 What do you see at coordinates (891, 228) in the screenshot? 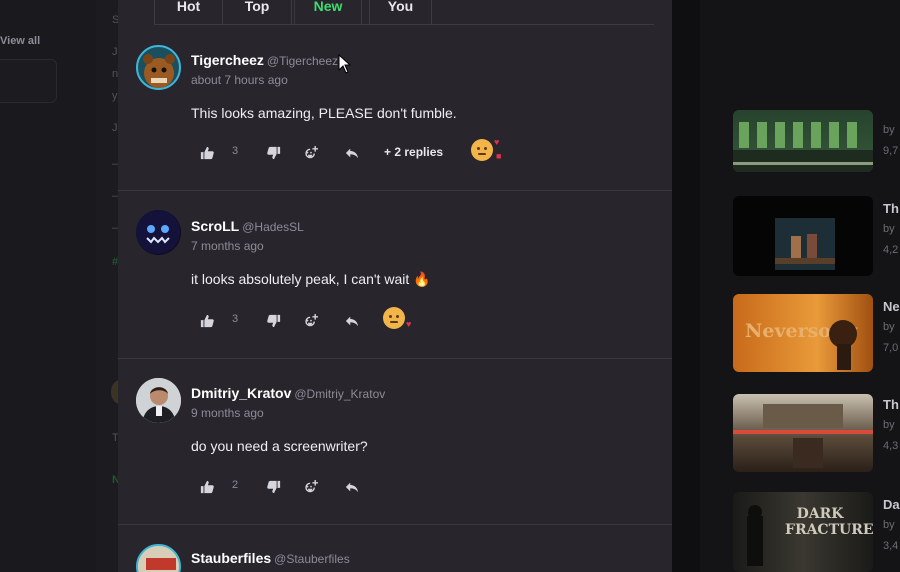
I see `game-meta-2: Th by 4,2` at bounding box center [891, 228].